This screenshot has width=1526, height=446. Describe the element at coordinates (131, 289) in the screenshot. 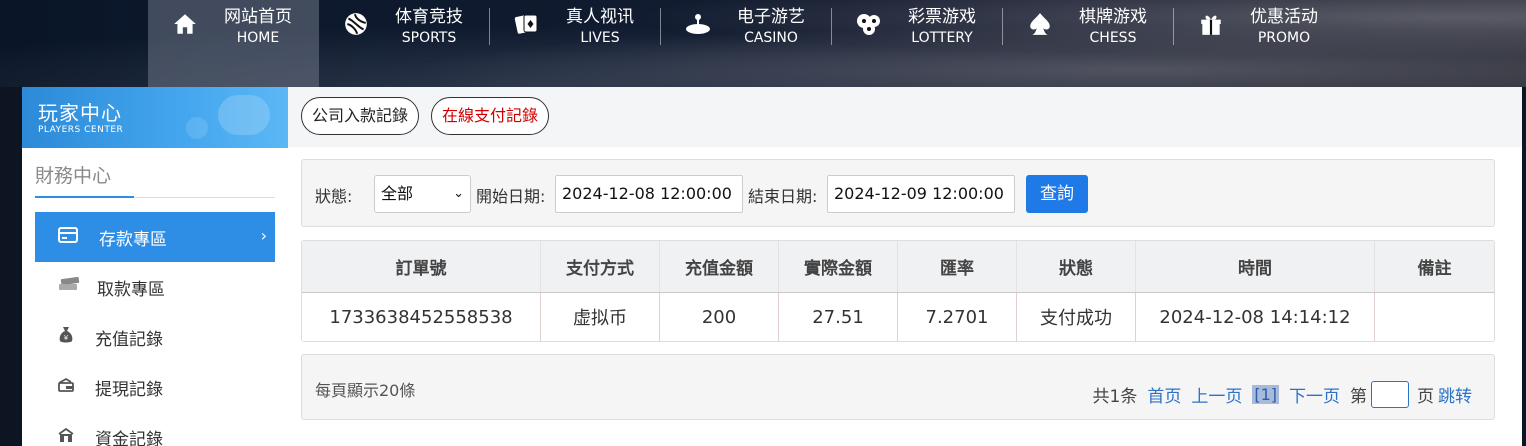

I see `sidebar-item-label: 取款專區` at that location.